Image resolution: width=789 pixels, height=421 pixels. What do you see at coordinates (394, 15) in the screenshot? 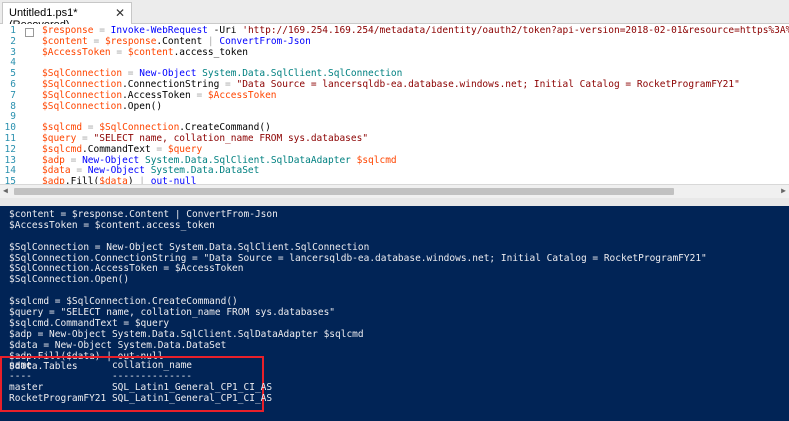
I see `tab-bar: Untitled1.ps1*(Recovered) ✕` at bounding box center [394, 15].